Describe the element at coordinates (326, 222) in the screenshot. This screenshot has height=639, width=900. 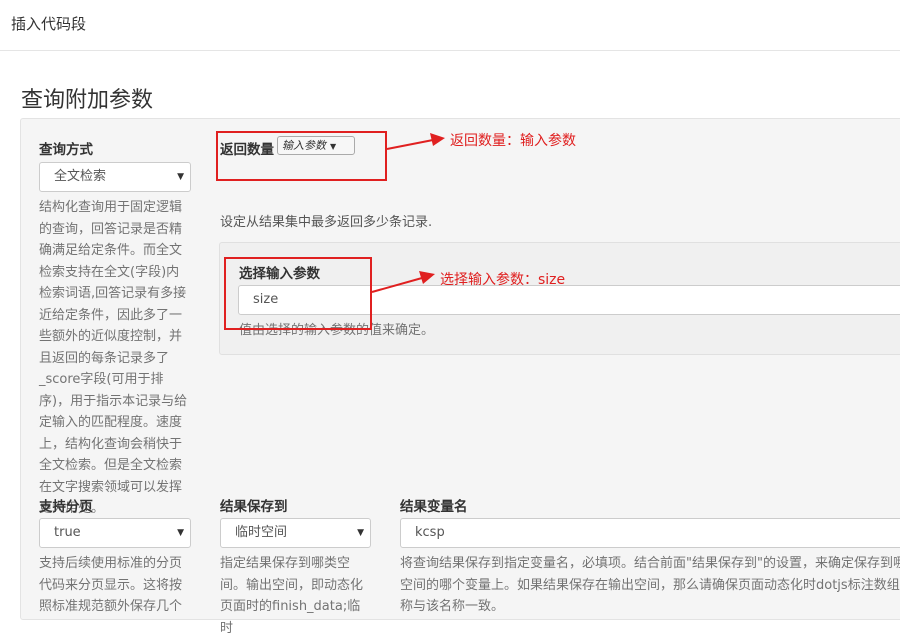
I see `return-count-help: 设定从结果集中最多返回多少条记录.` at that location.